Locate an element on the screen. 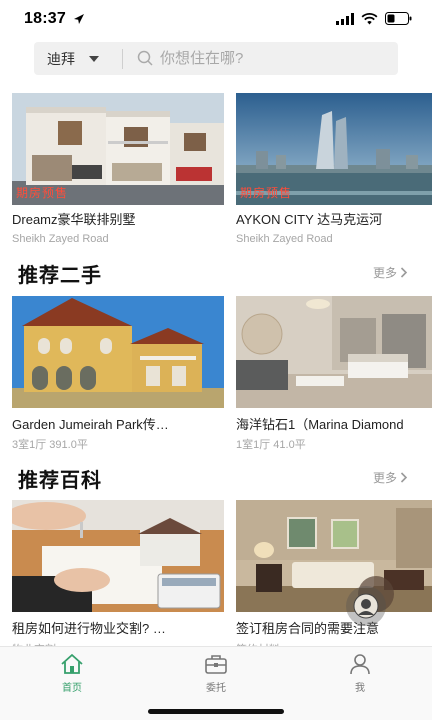 Image resolution: width=432 pixels, height=720 pixels. tab-me: 我 is located at coordinates (360, 673).